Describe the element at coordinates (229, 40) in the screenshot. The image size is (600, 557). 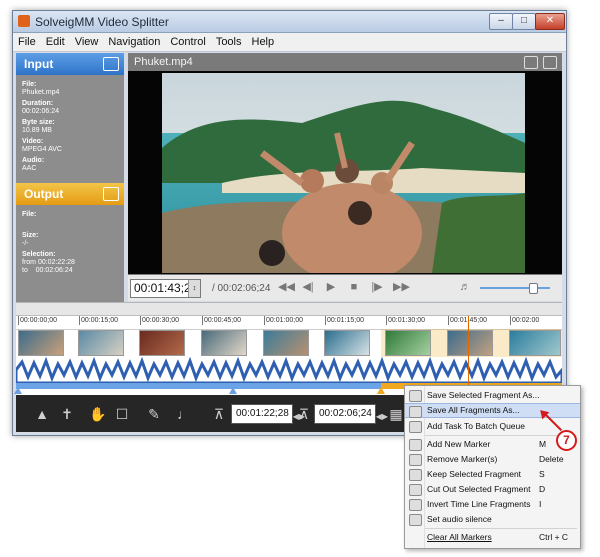
I see `menu-tools: Tools` at that location.